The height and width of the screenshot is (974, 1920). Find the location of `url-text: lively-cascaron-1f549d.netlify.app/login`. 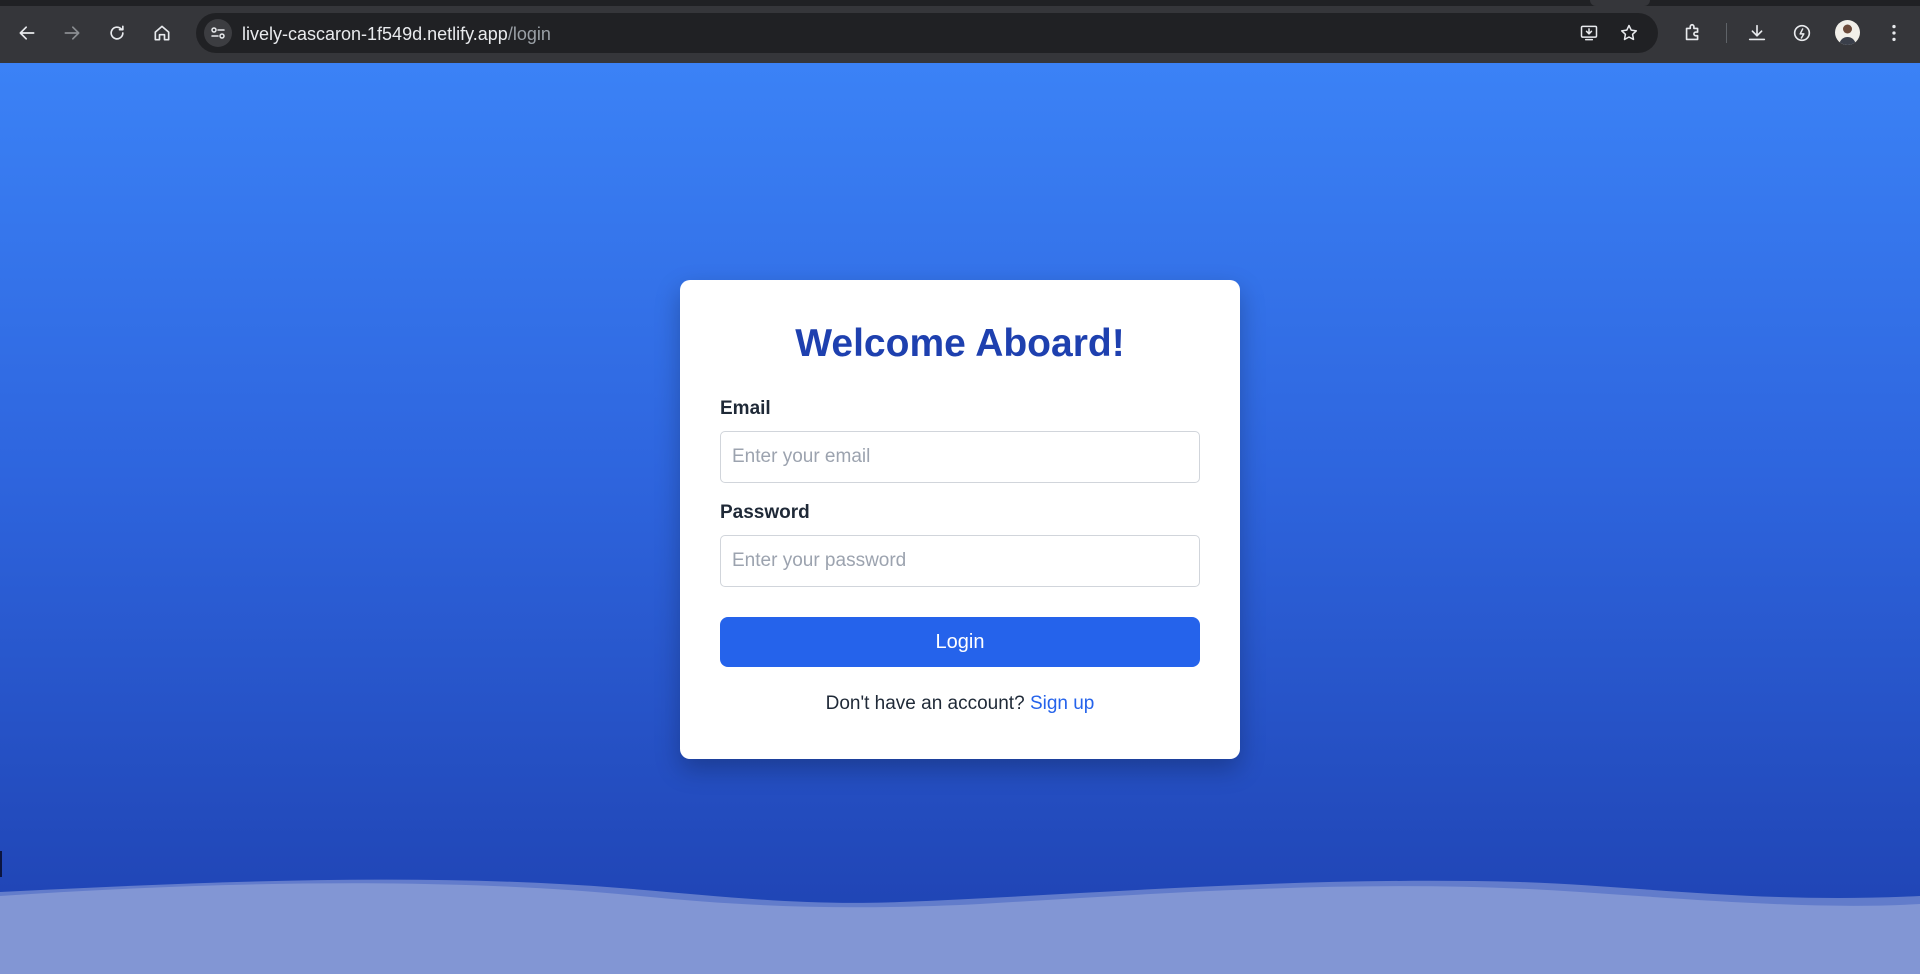

url-text: lively-cascaron-1f549d.netlify.app/login is located at coordinates (396, 34).